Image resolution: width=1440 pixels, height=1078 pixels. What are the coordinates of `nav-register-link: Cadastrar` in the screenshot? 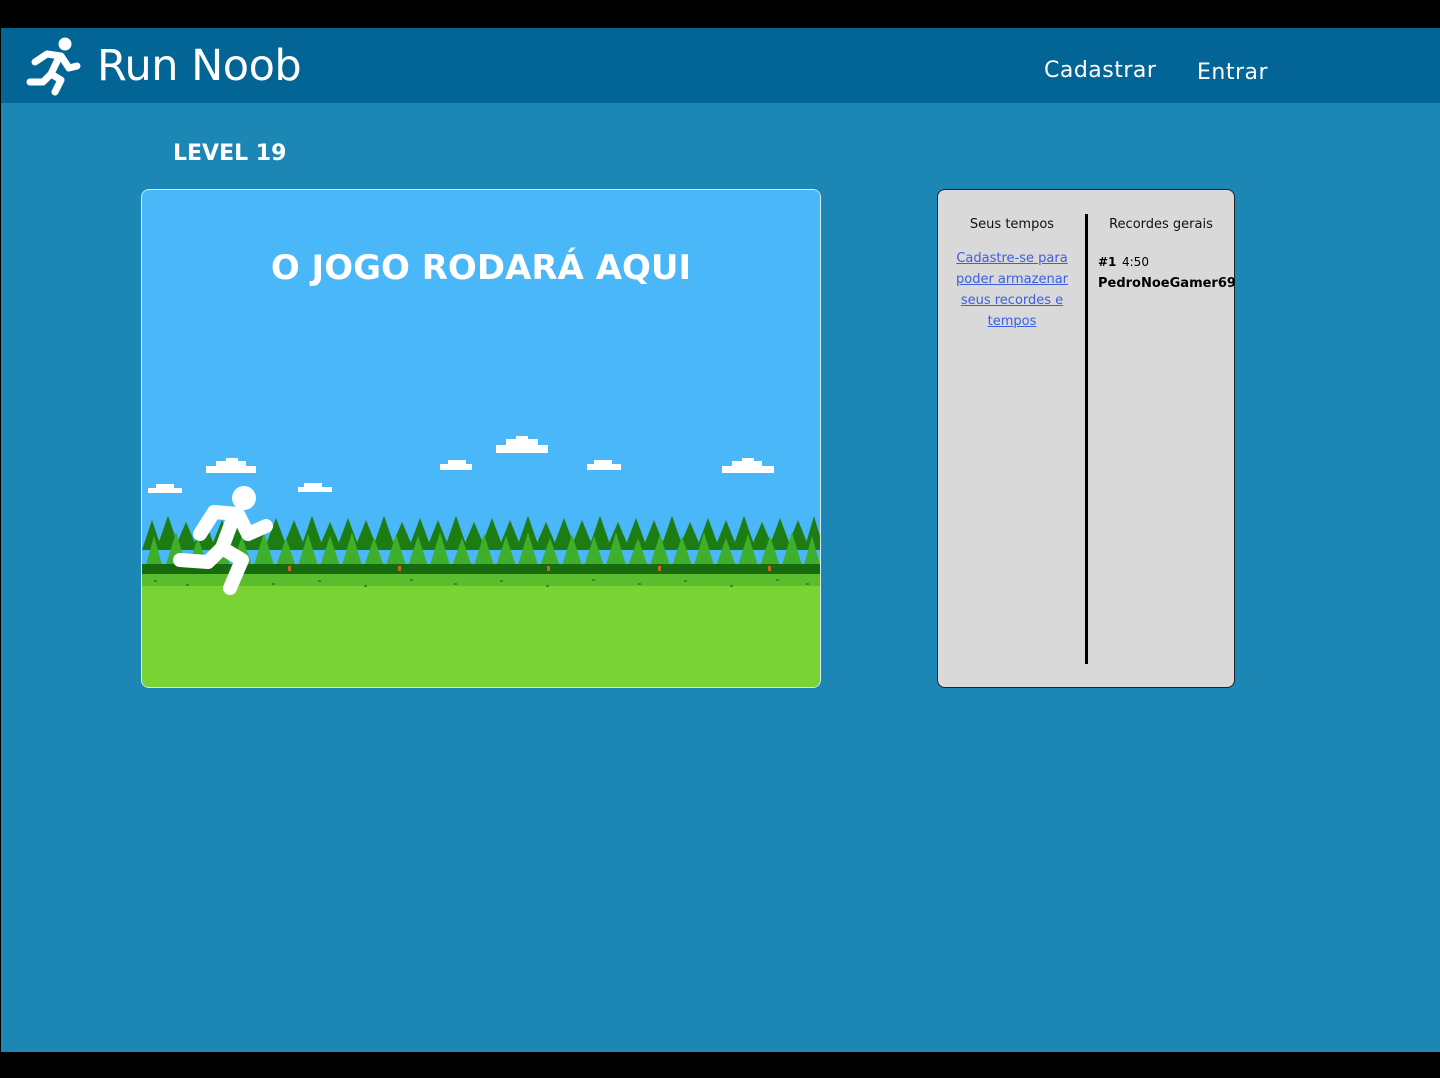 It's located at (1100, 71).